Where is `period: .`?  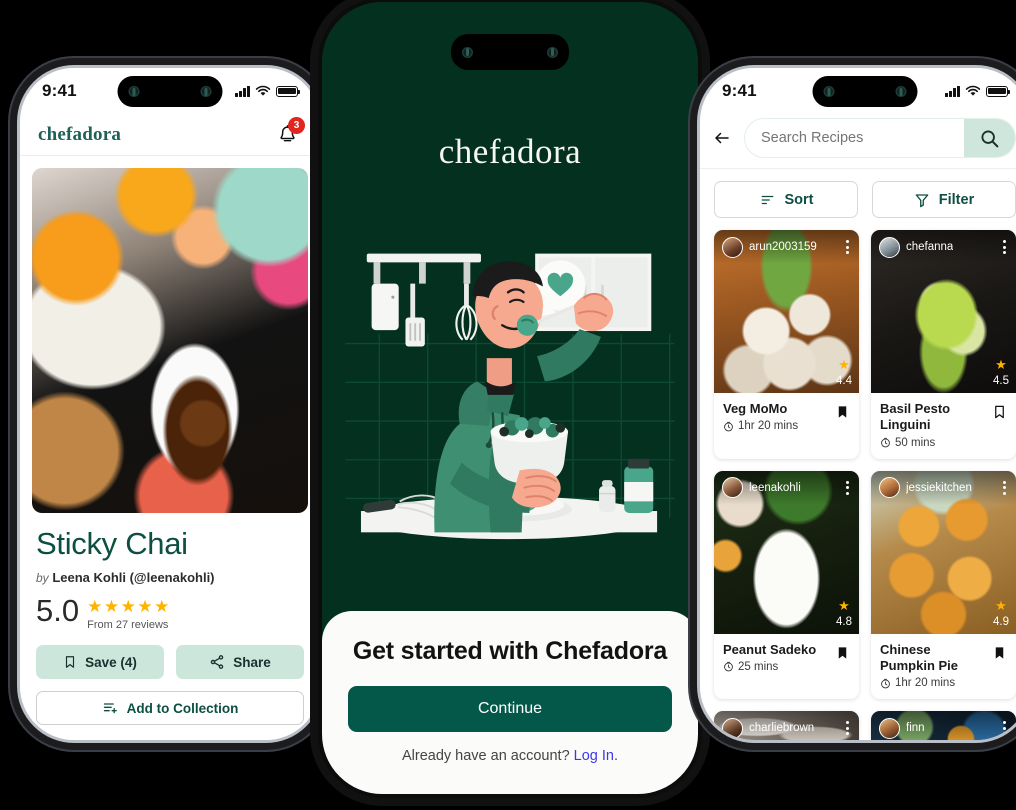
period: . is located at coordinates (616, 756).